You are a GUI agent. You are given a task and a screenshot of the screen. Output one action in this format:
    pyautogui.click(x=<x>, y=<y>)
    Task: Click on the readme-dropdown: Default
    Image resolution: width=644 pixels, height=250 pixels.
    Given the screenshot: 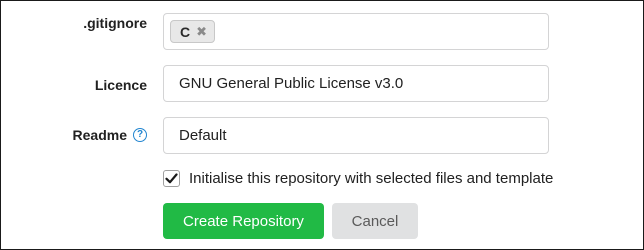 What is the action you would take?
    pyautogui.click(x=356, y=135)
    